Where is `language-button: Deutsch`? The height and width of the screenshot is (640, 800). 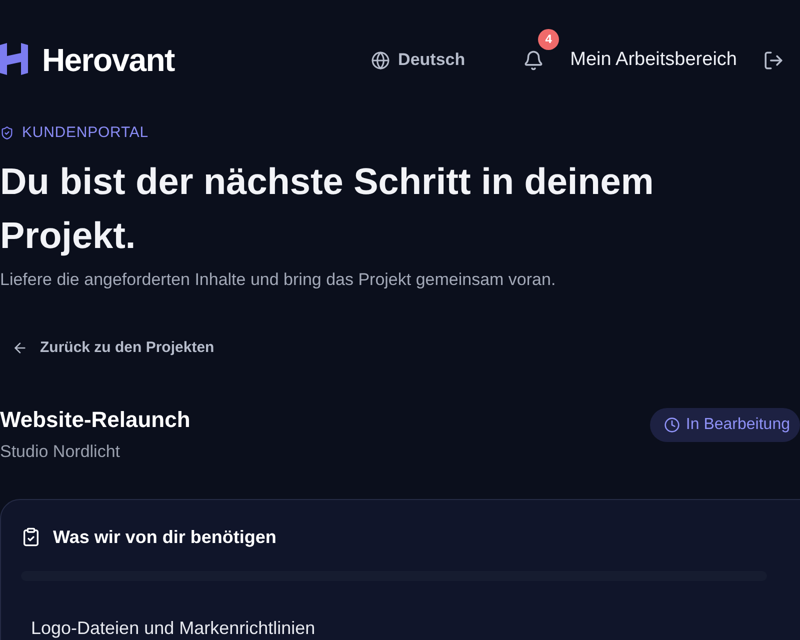 language-button: Deutsch is located at coordinates (418, 60).